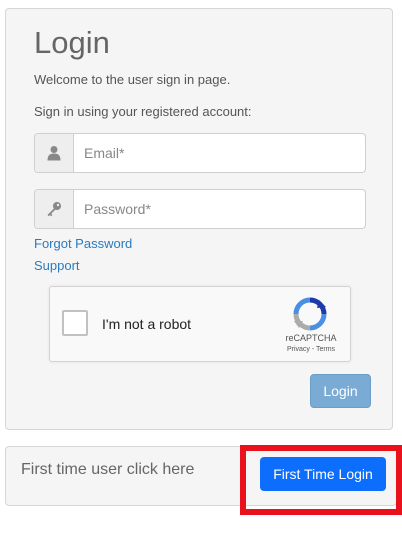 The image size is (402, 538). I want to click on recaptcha-checkbox, so click(75, 323).